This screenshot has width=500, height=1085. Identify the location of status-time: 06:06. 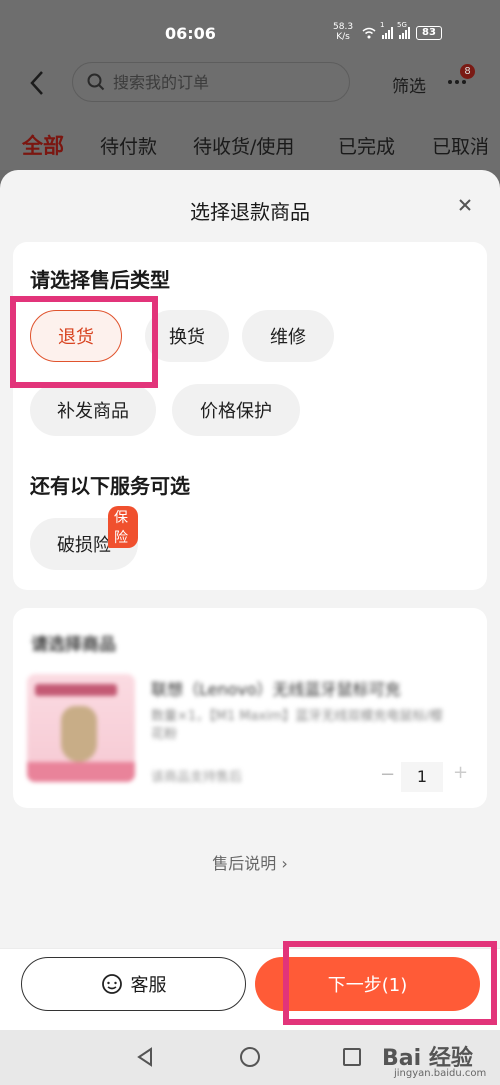
(190, 33).